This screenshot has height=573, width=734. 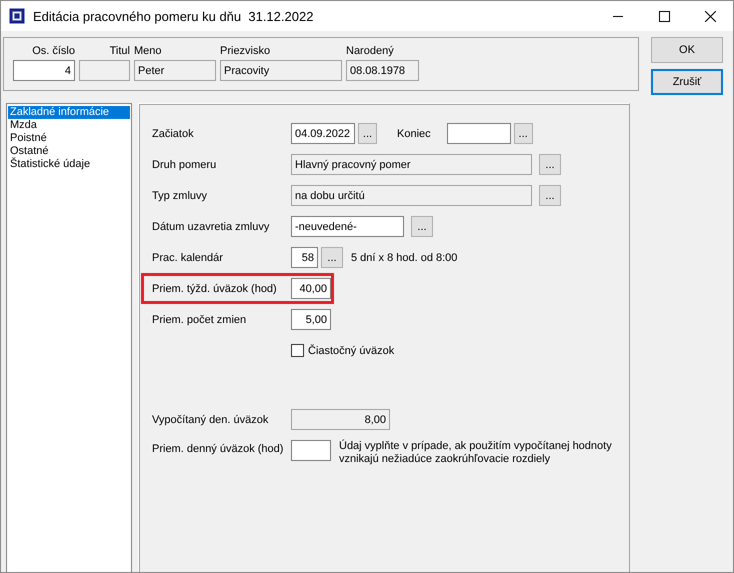 What do you see at coordinates (710, 16) in the screenshot?
I see `close-icon` at bounding box center [710, 16].